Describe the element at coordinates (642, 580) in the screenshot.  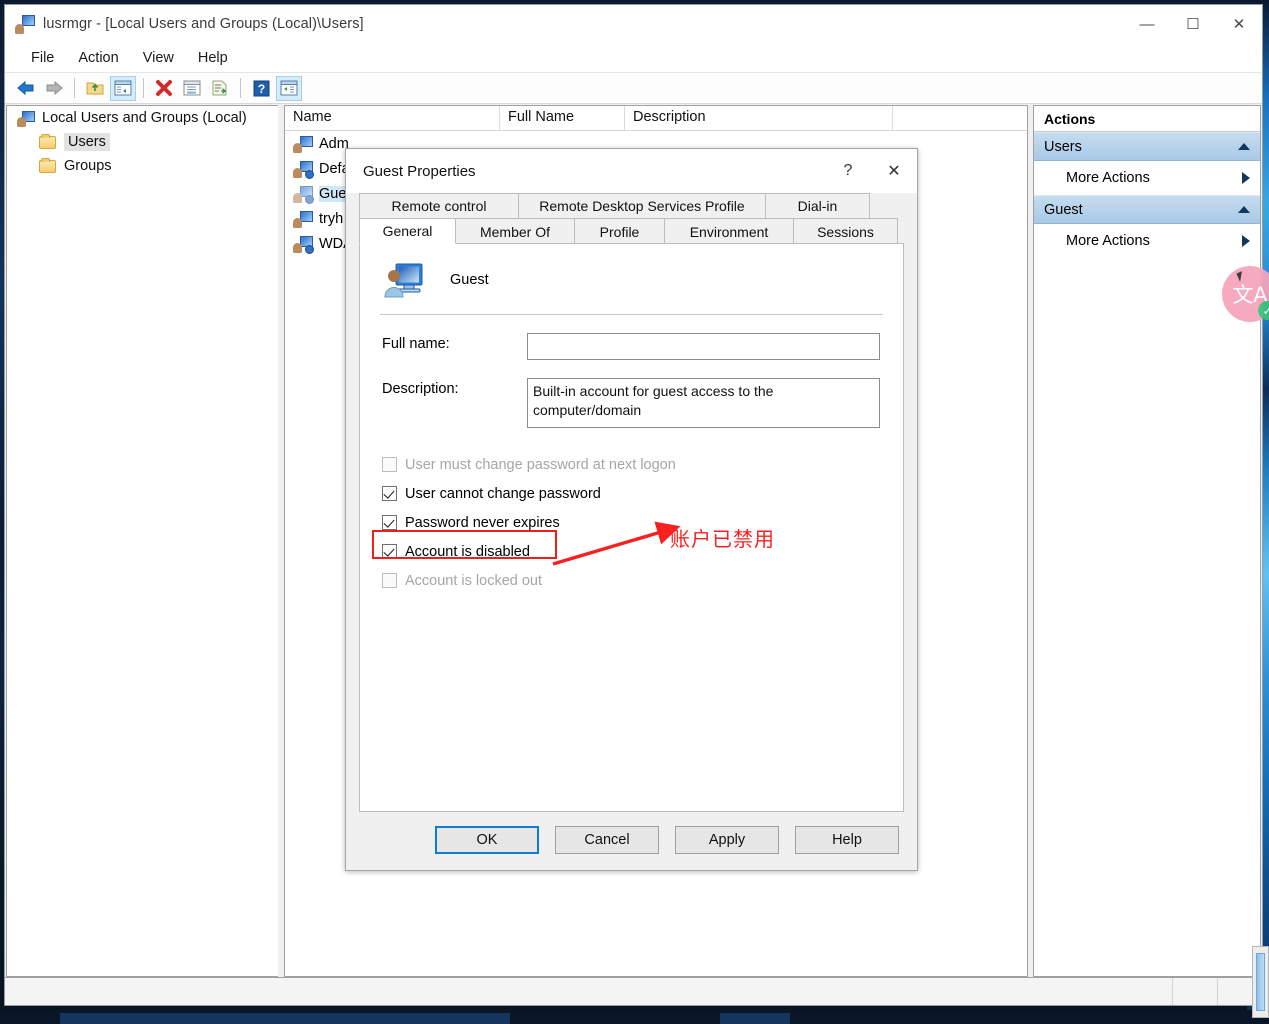
I see `checkbox-account-is-locked-out: Account is locked out` at that location.